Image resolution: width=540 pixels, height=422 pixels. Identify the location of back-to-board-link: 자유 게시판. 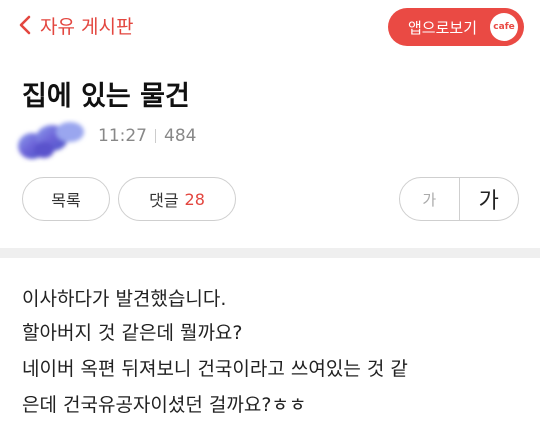
(75, 25).